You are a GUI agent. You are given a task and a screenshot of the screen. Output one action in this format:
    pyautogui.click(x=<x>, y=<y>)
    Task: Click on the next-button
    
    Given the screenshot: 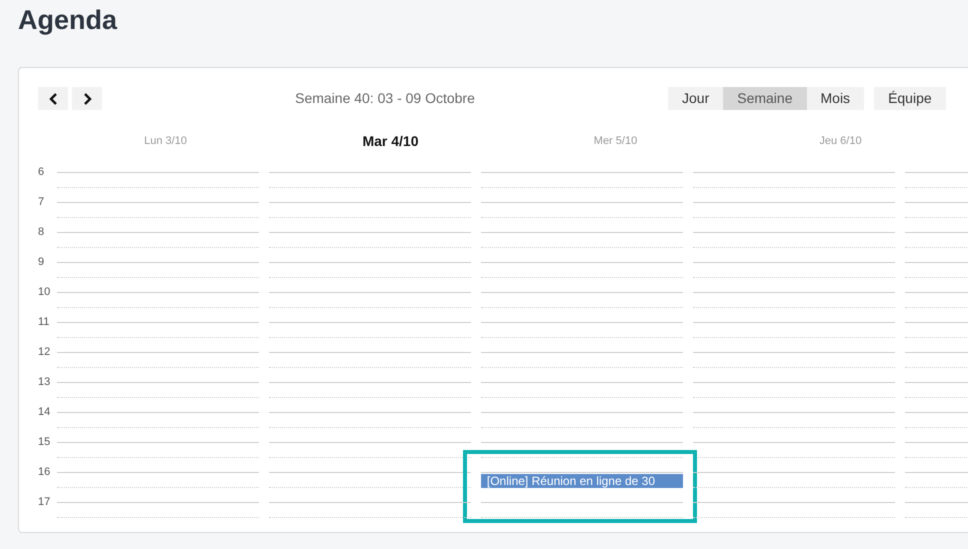 What is the action you would take?
    pyautogui.click(x=87, y=98)
    